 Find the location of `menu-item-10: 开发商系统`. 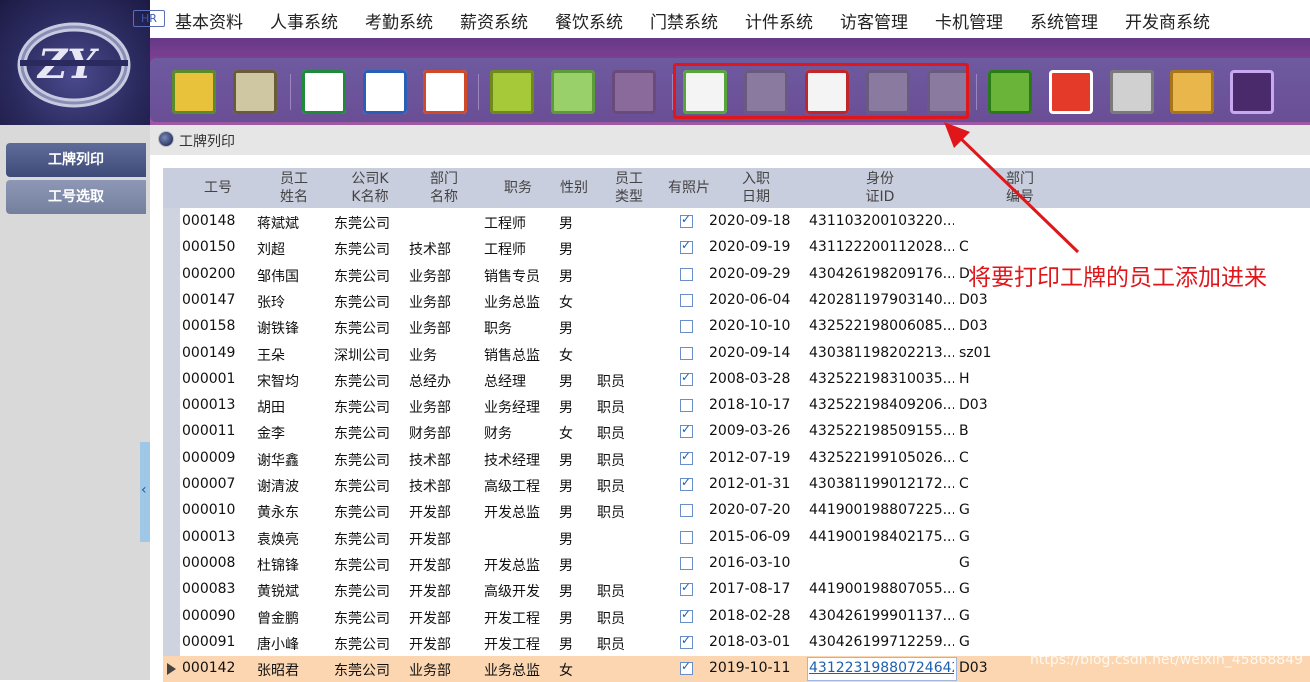

menu-item-10: 开发商系统 is located at coordinates (1167, 20).